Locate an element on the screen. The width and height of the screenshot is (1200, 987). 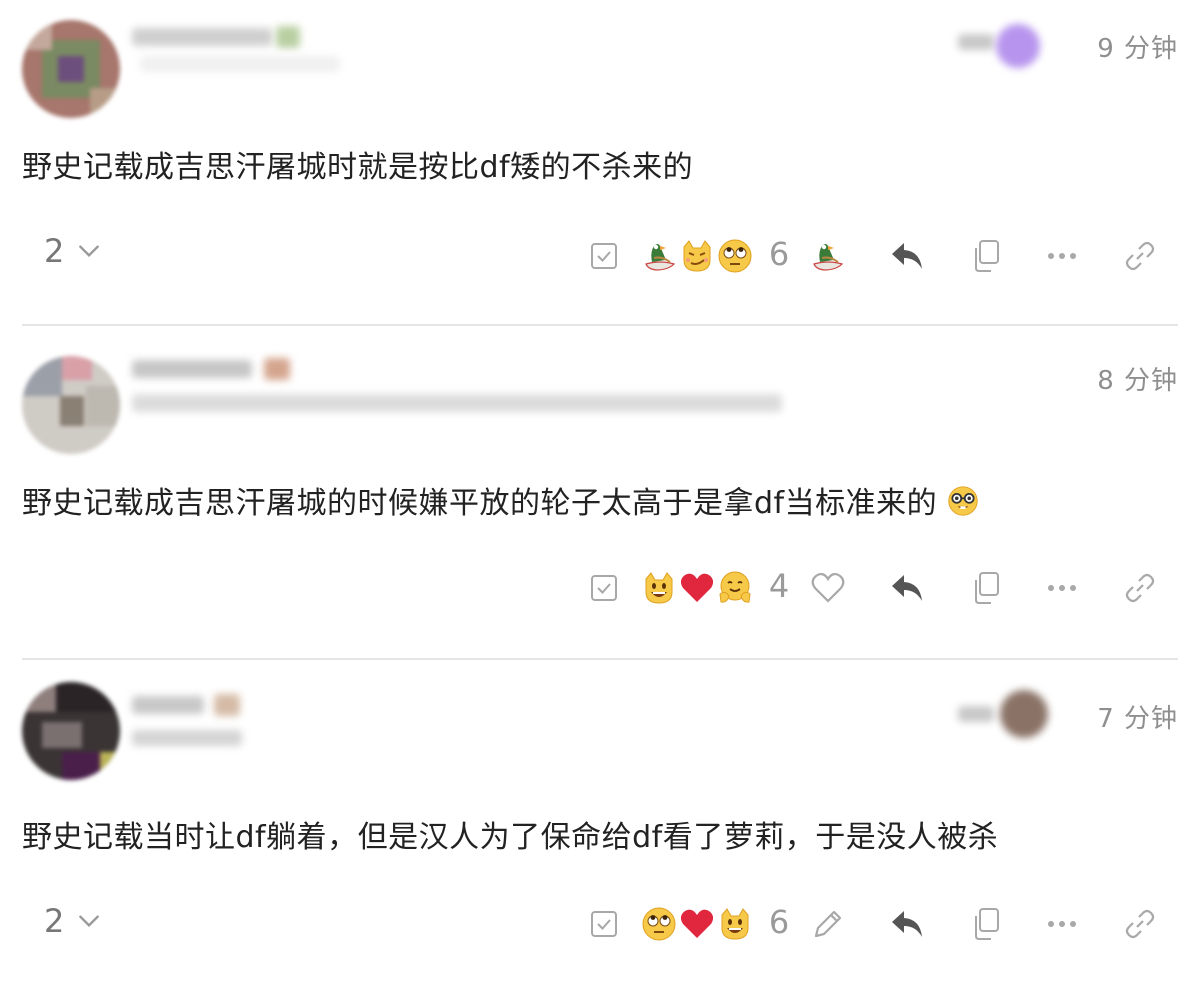
comment-text: 野史记载当时让df躺着，但是汉人为了保命给df看了萝莉，于是没人被杀 is located at coordinates (510, 837).